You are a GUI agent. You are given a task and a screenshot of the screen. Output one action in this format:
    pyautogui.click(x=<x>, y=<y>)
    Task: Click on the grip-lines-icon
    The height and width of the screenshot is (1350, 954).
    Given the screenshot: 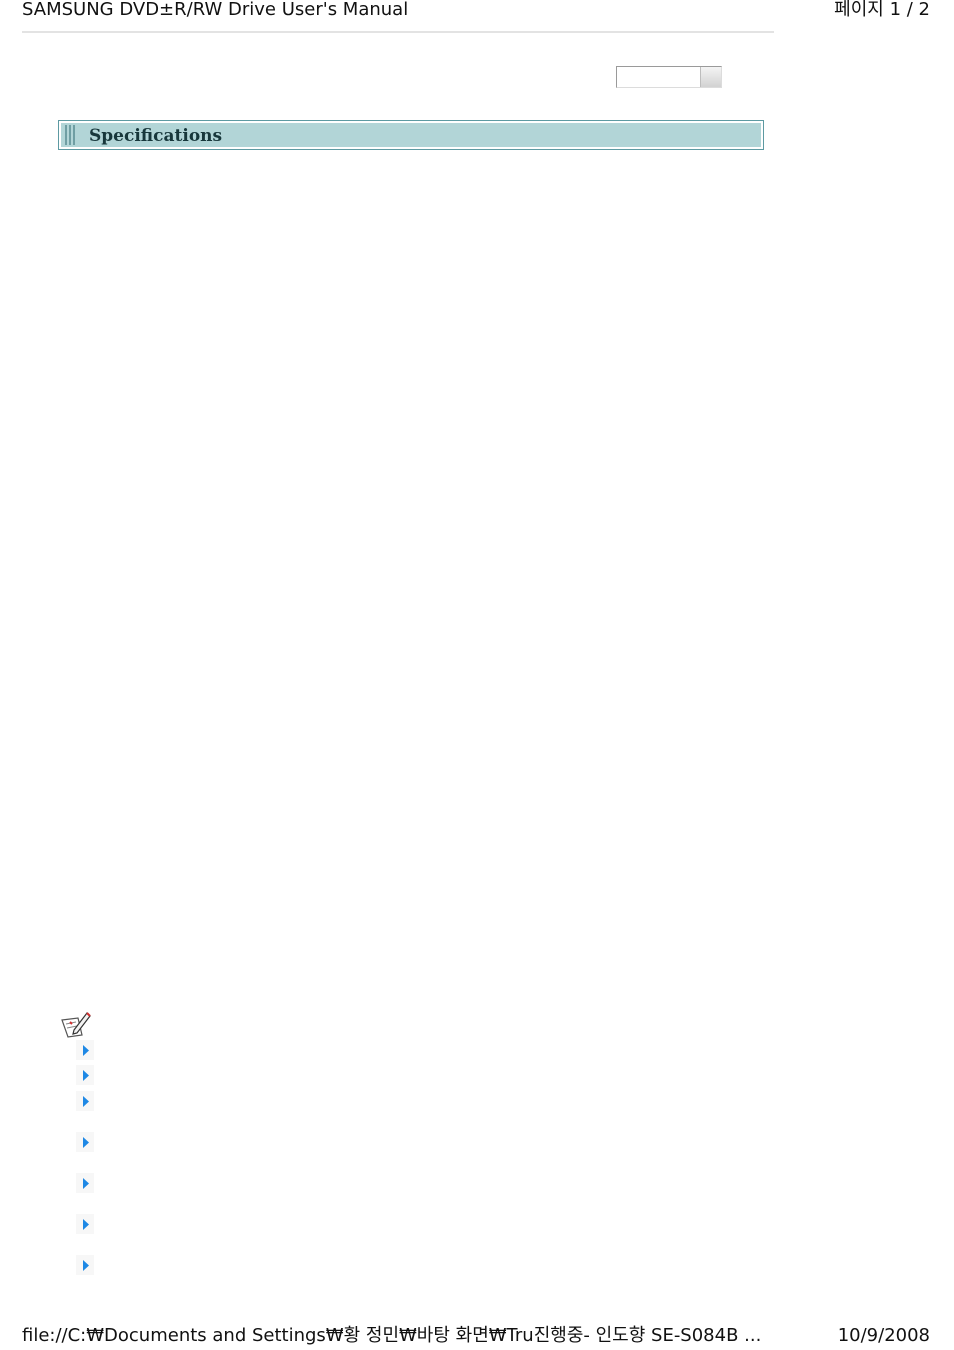 What is the action you would take?
    pyautogui.click(x=71, y=135)
    